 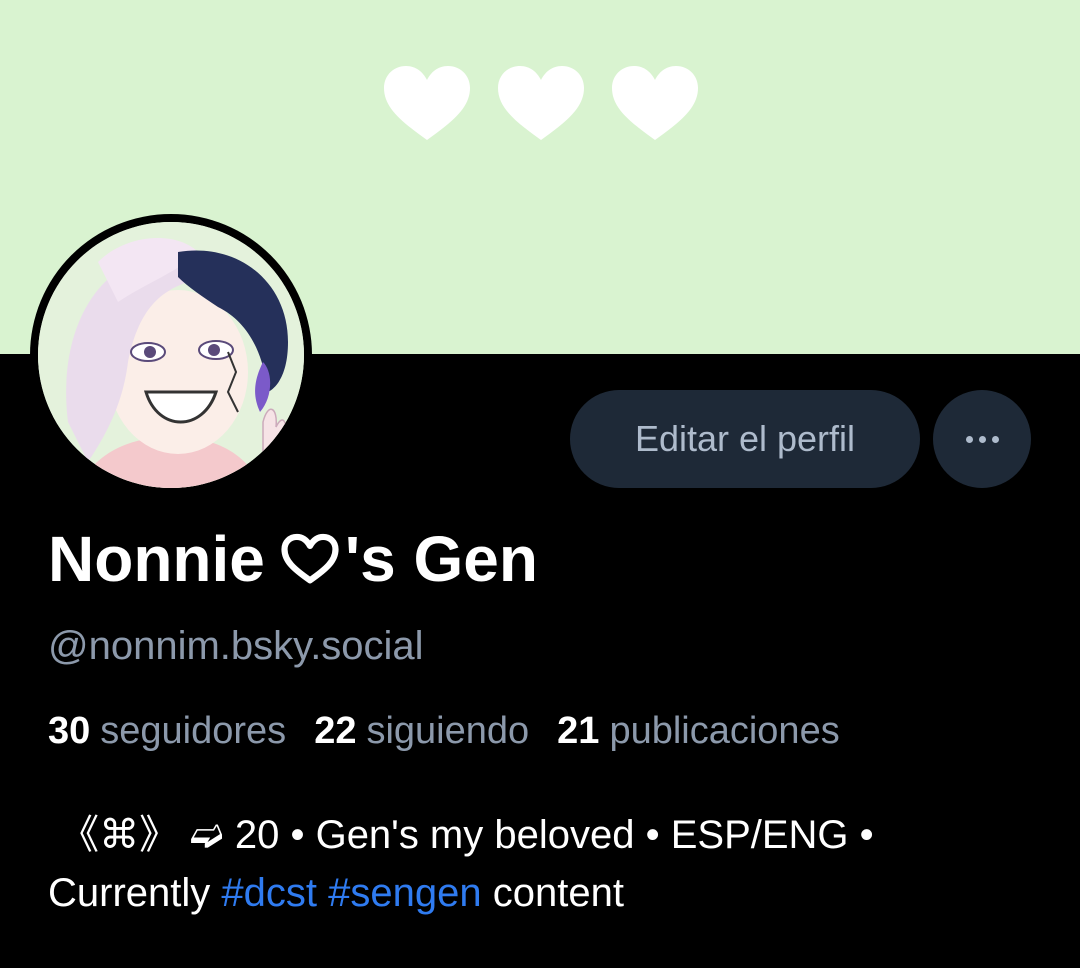 What do you see at coordinates (404, 893) in the screenshot?
I see `hashtag-link-sengen: #sengen` at bounding box center [404, 893].